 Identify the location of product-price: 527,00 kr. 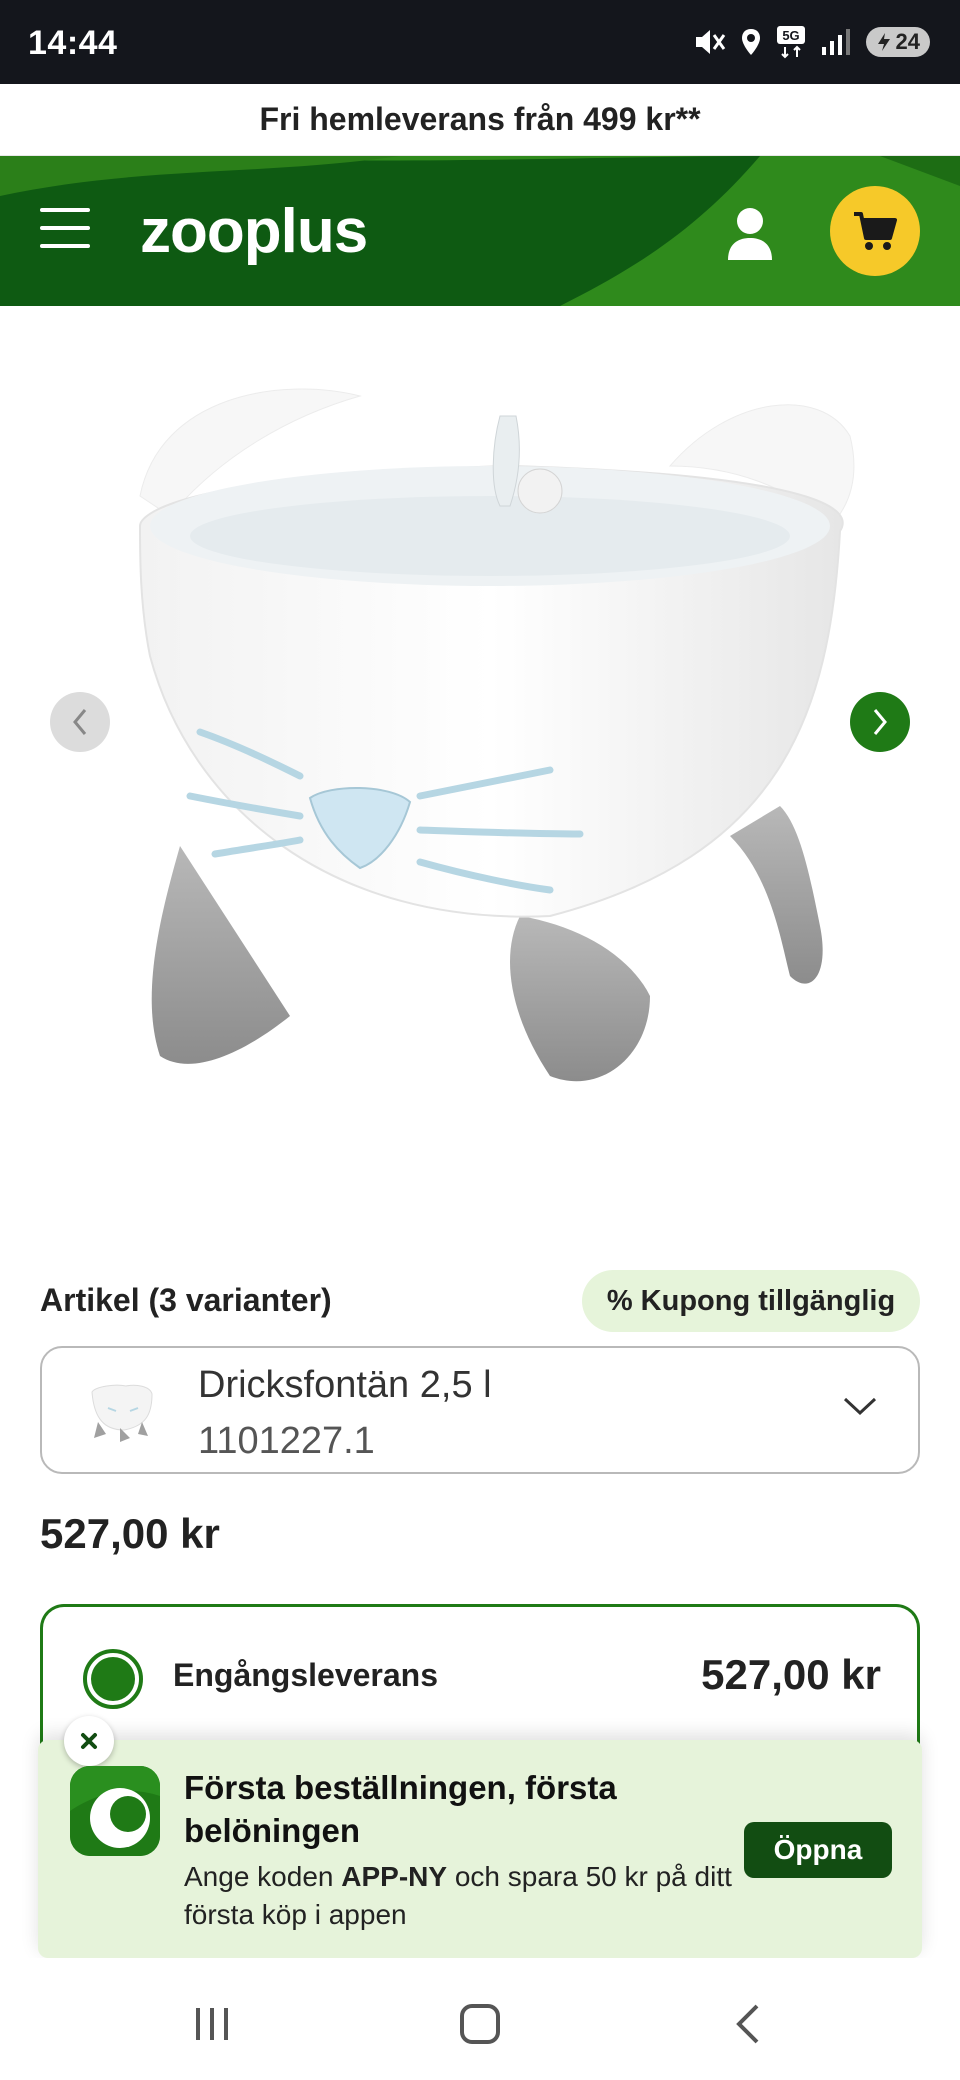
(130, 1533).